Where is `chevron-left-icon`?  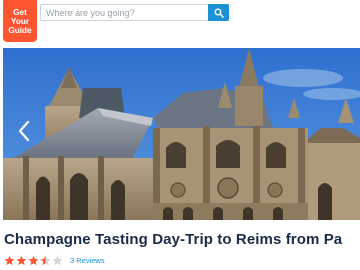
chevron-left-icon is located at coordinates (24, 131).